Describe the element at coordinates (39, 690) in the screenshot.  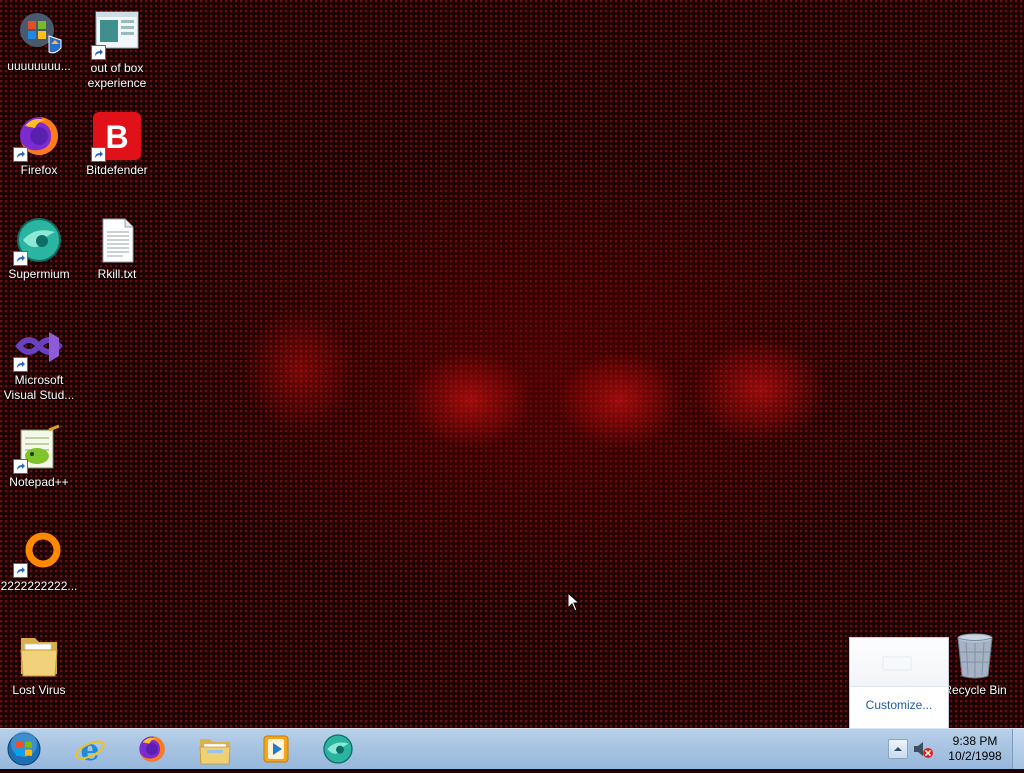
I see `desktop-icon-label: Lost Virus` at that location.